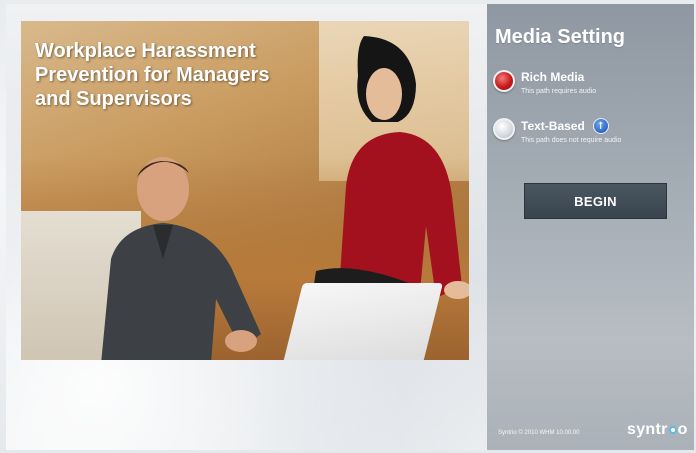 Image resolution: width=696 pixels, height=453 pixels. What do you see at coordinates (600, 126) in the screenshot?
I see `info-icon: ↑` at bounding box center [600, 126].